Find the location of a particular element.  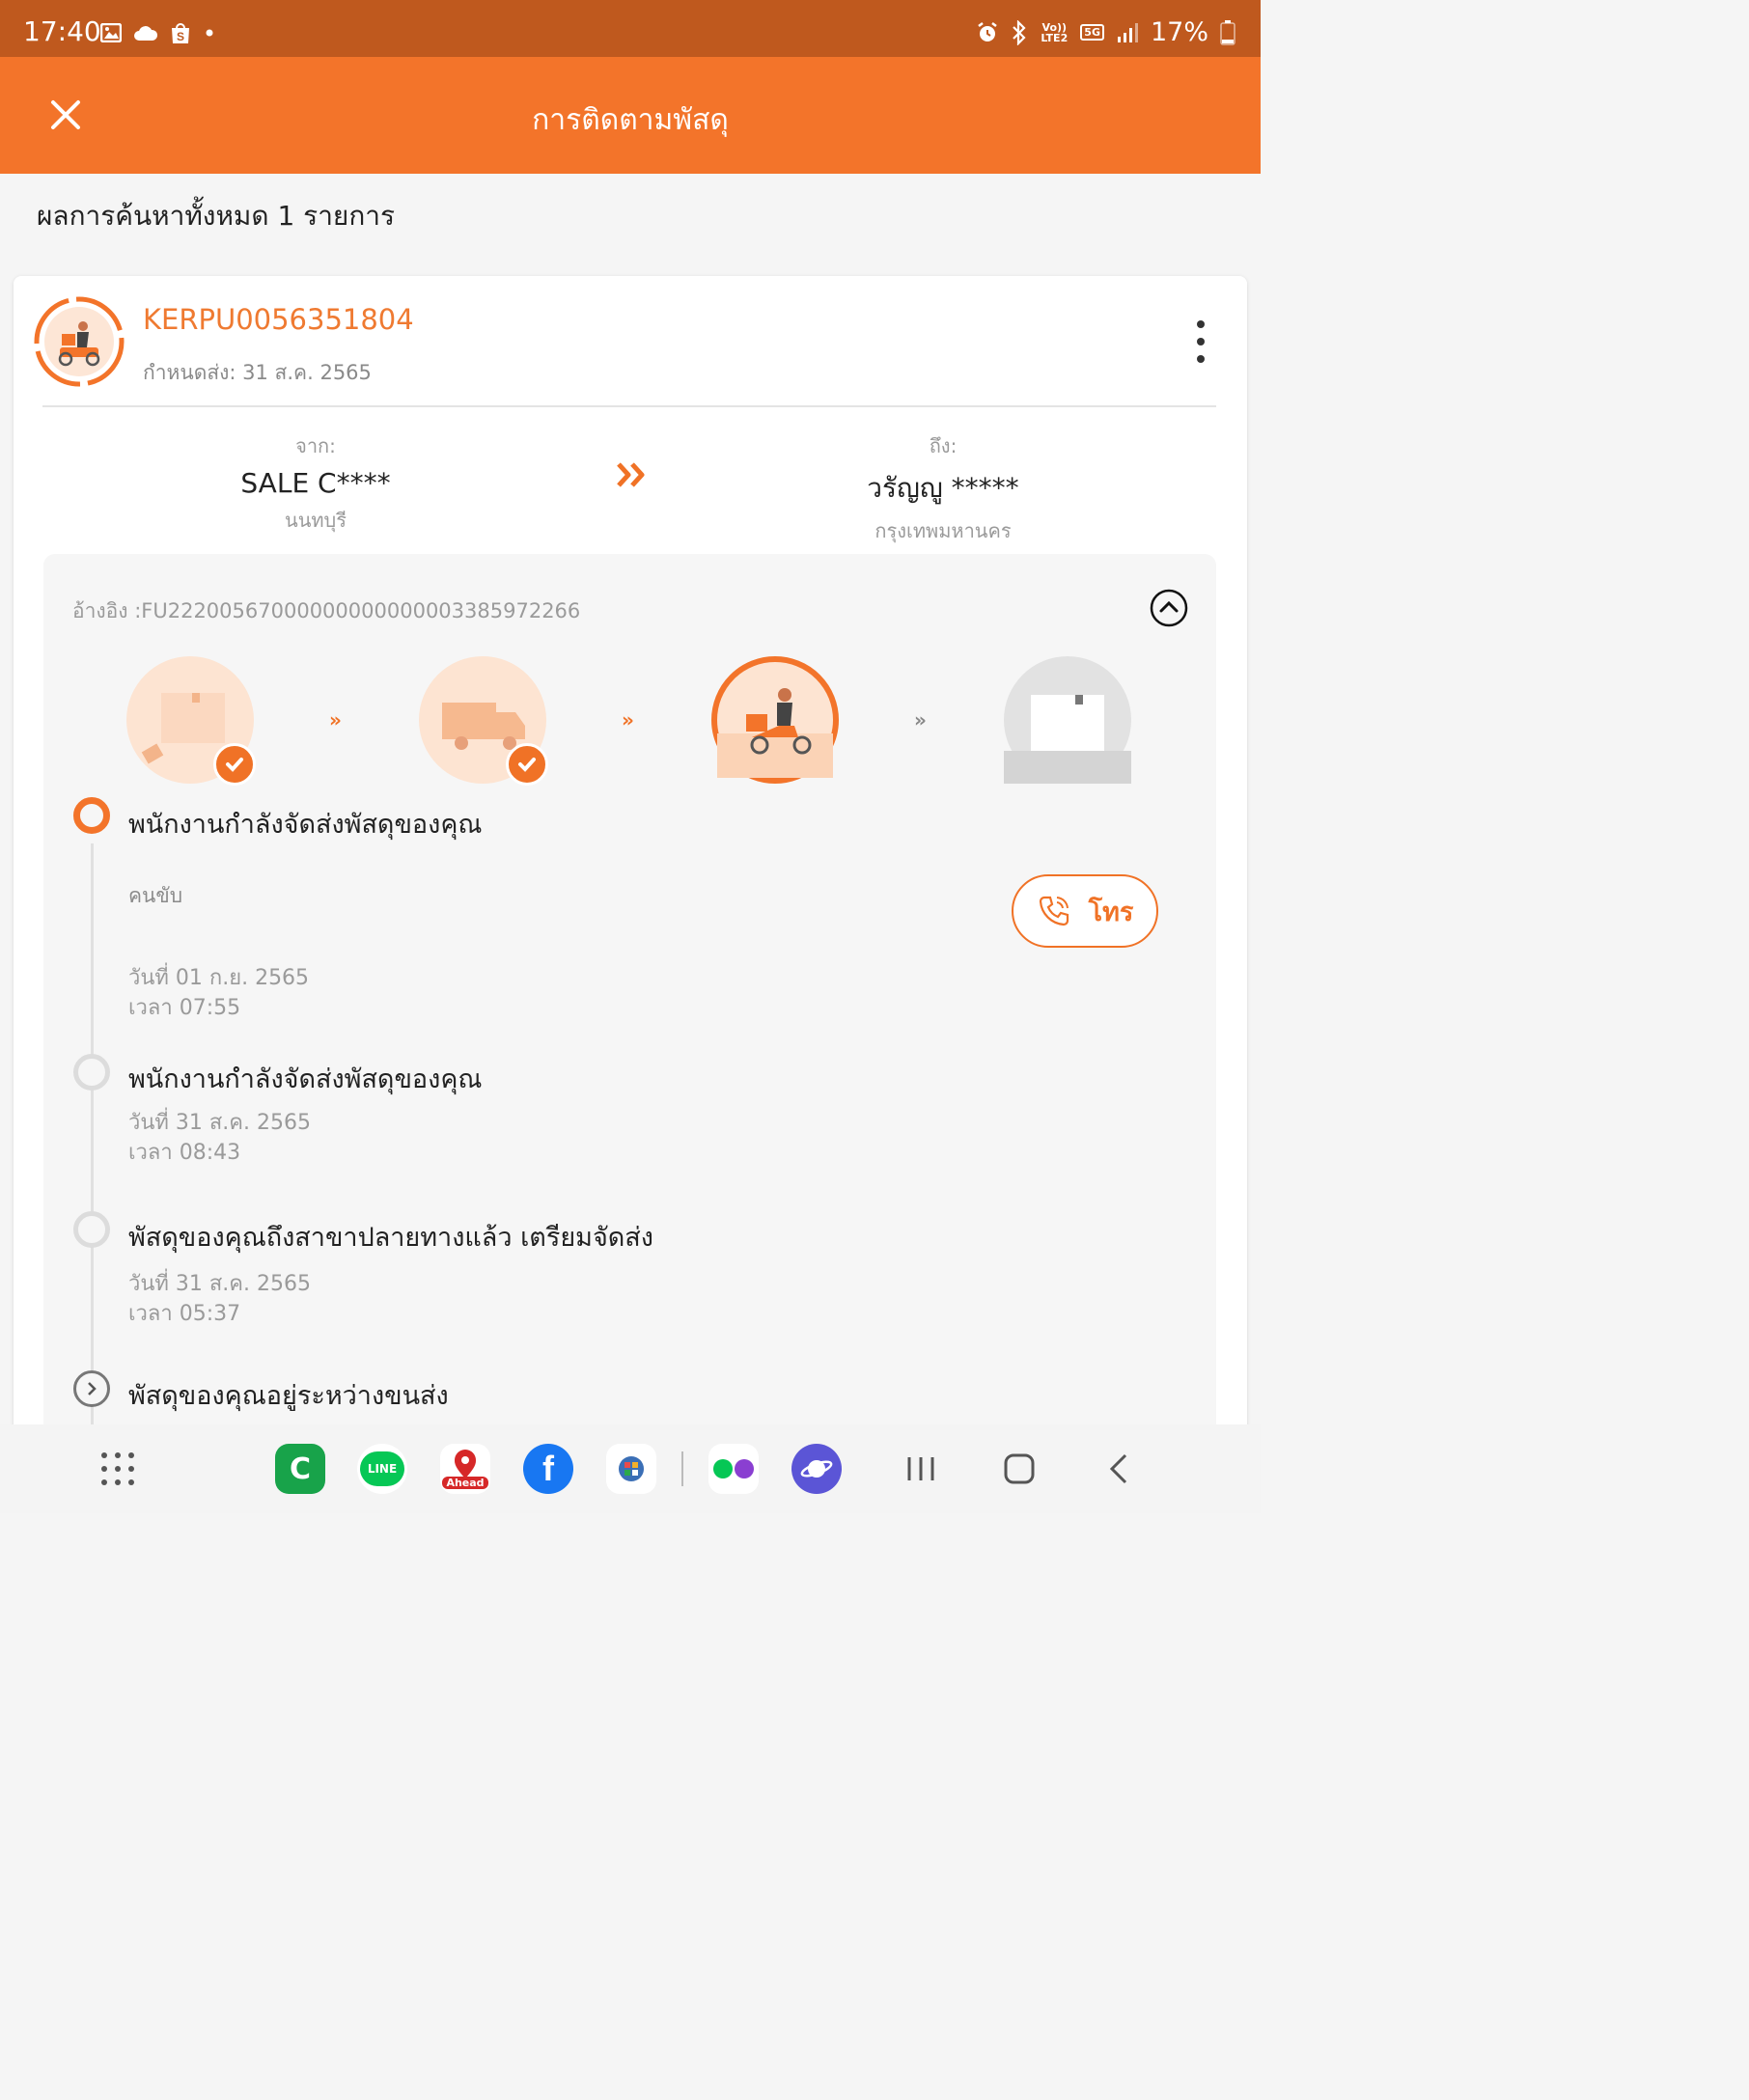

bluetooth-icon is located at coordinates (1020, 32).